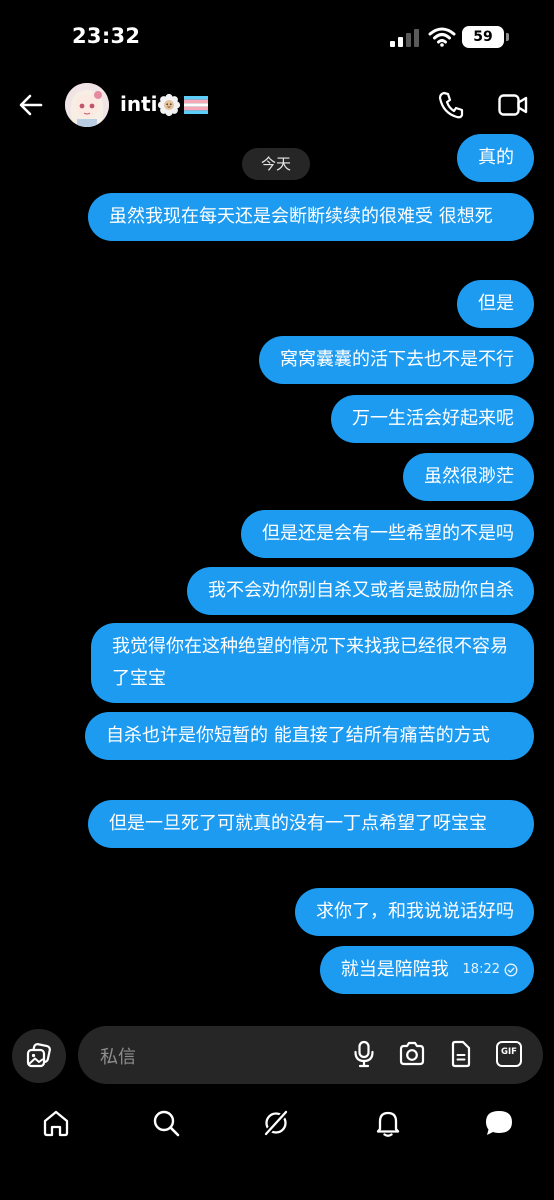 This screenshot has width=554, height=1200. I want to click on chat-header: inti, so click(277, 105).